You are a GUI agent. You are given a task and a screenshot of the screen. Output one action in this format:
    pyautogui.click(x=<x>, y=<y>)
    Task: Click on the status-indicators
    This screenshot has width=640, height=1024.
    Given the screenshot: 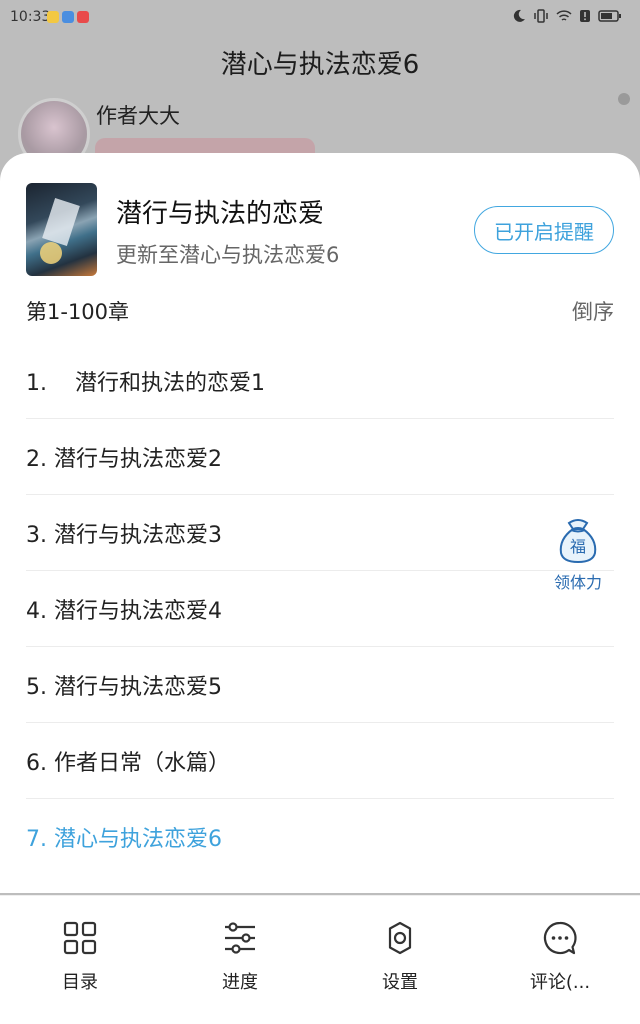 What is the action you would take?
    pyautogui.click(x=567, y=16)
    